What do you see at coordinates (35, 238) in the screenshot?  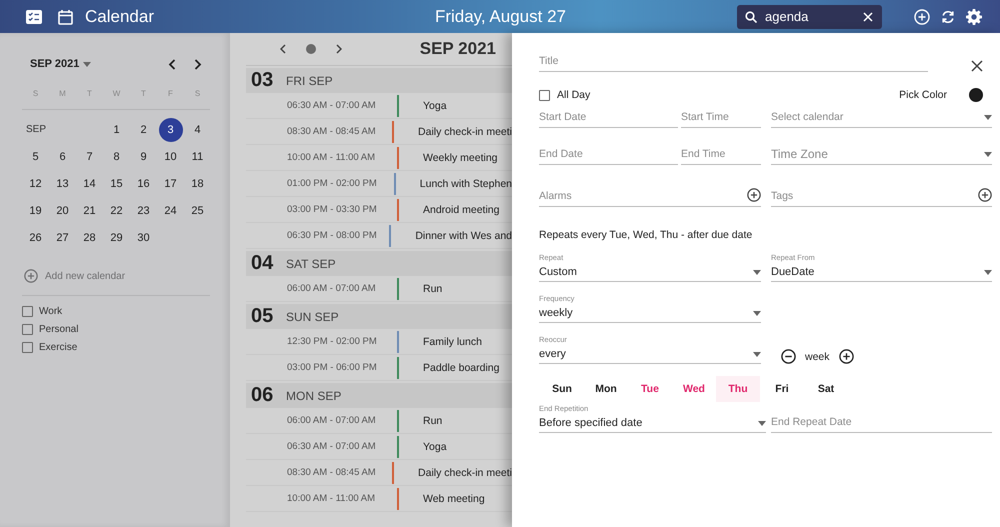 I see `calendar-day: 26` at bounding box center [35, 238].